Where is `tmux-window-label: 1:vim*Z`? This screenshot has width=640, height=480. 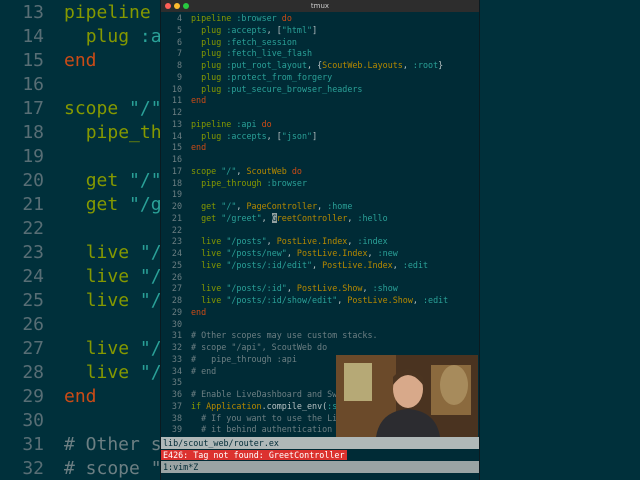
tmux-window-label: 1:vim*Z is located at coordinates (180, 467).